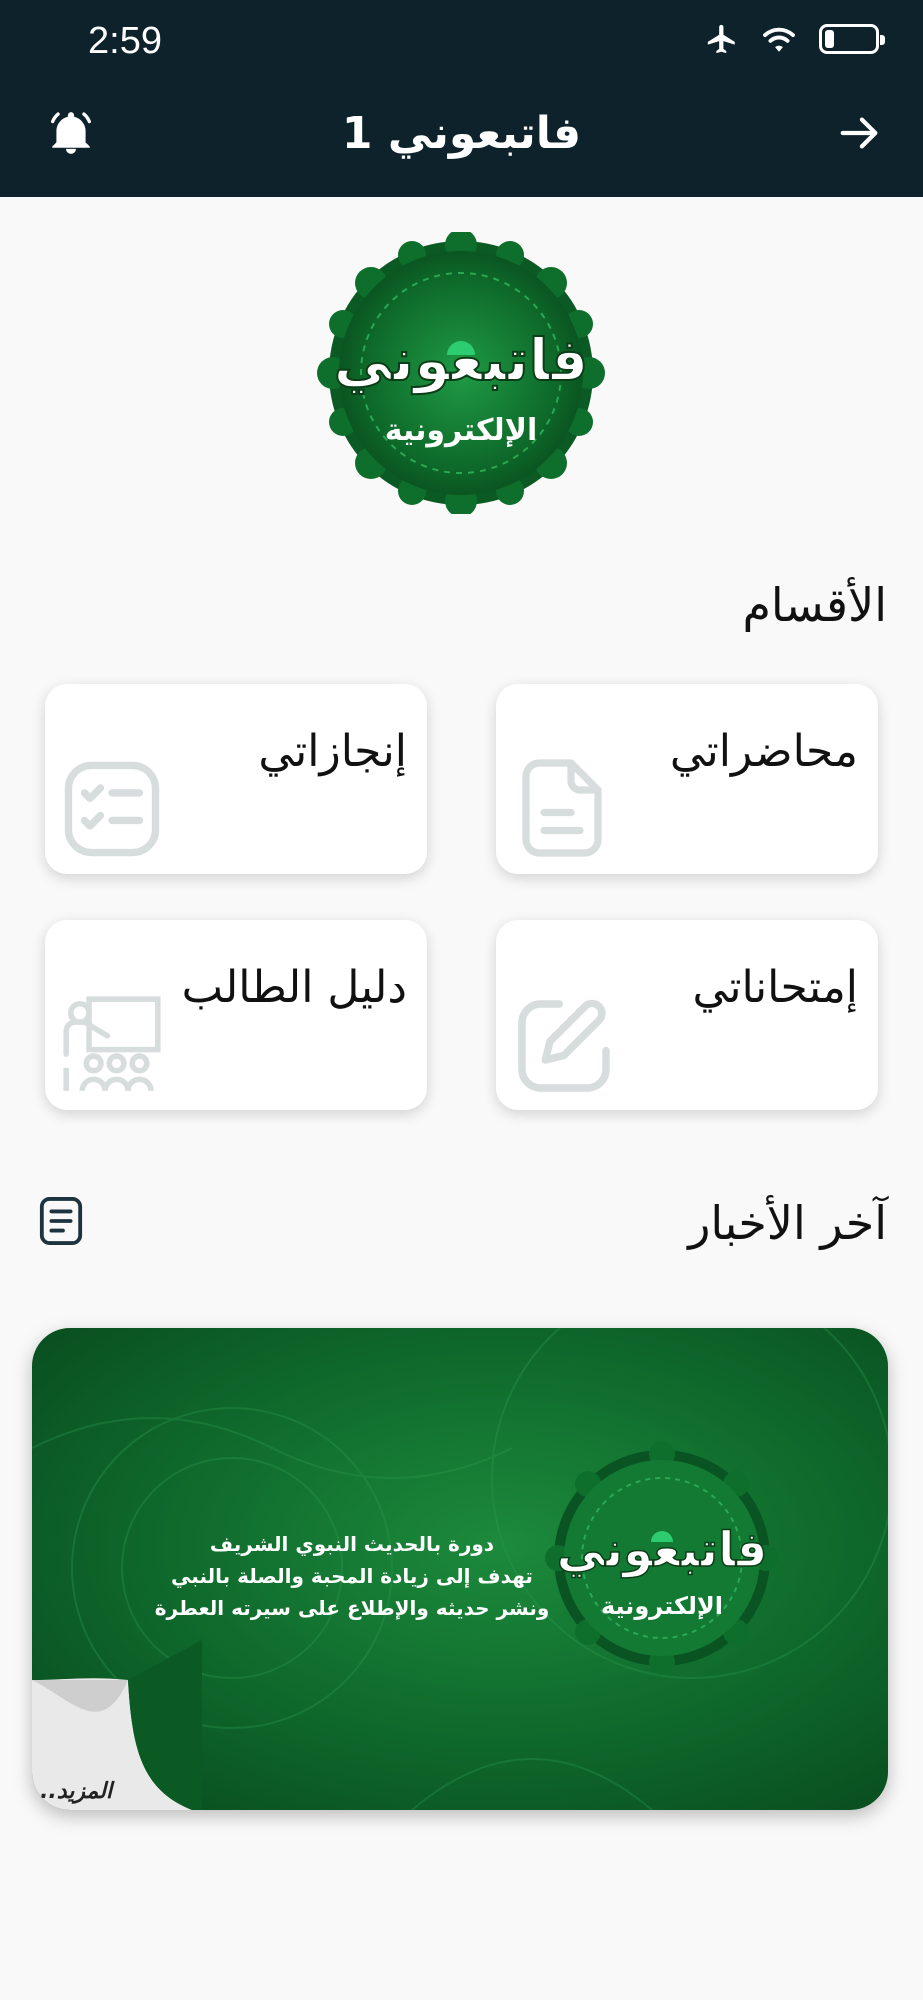 The height and width of the screenshot is (2000, 923). What do you see at coordinates (332, 751) in the screenshot?
I see `card-achievements-label: إنجازاتي` at bounding box center [332, 751].